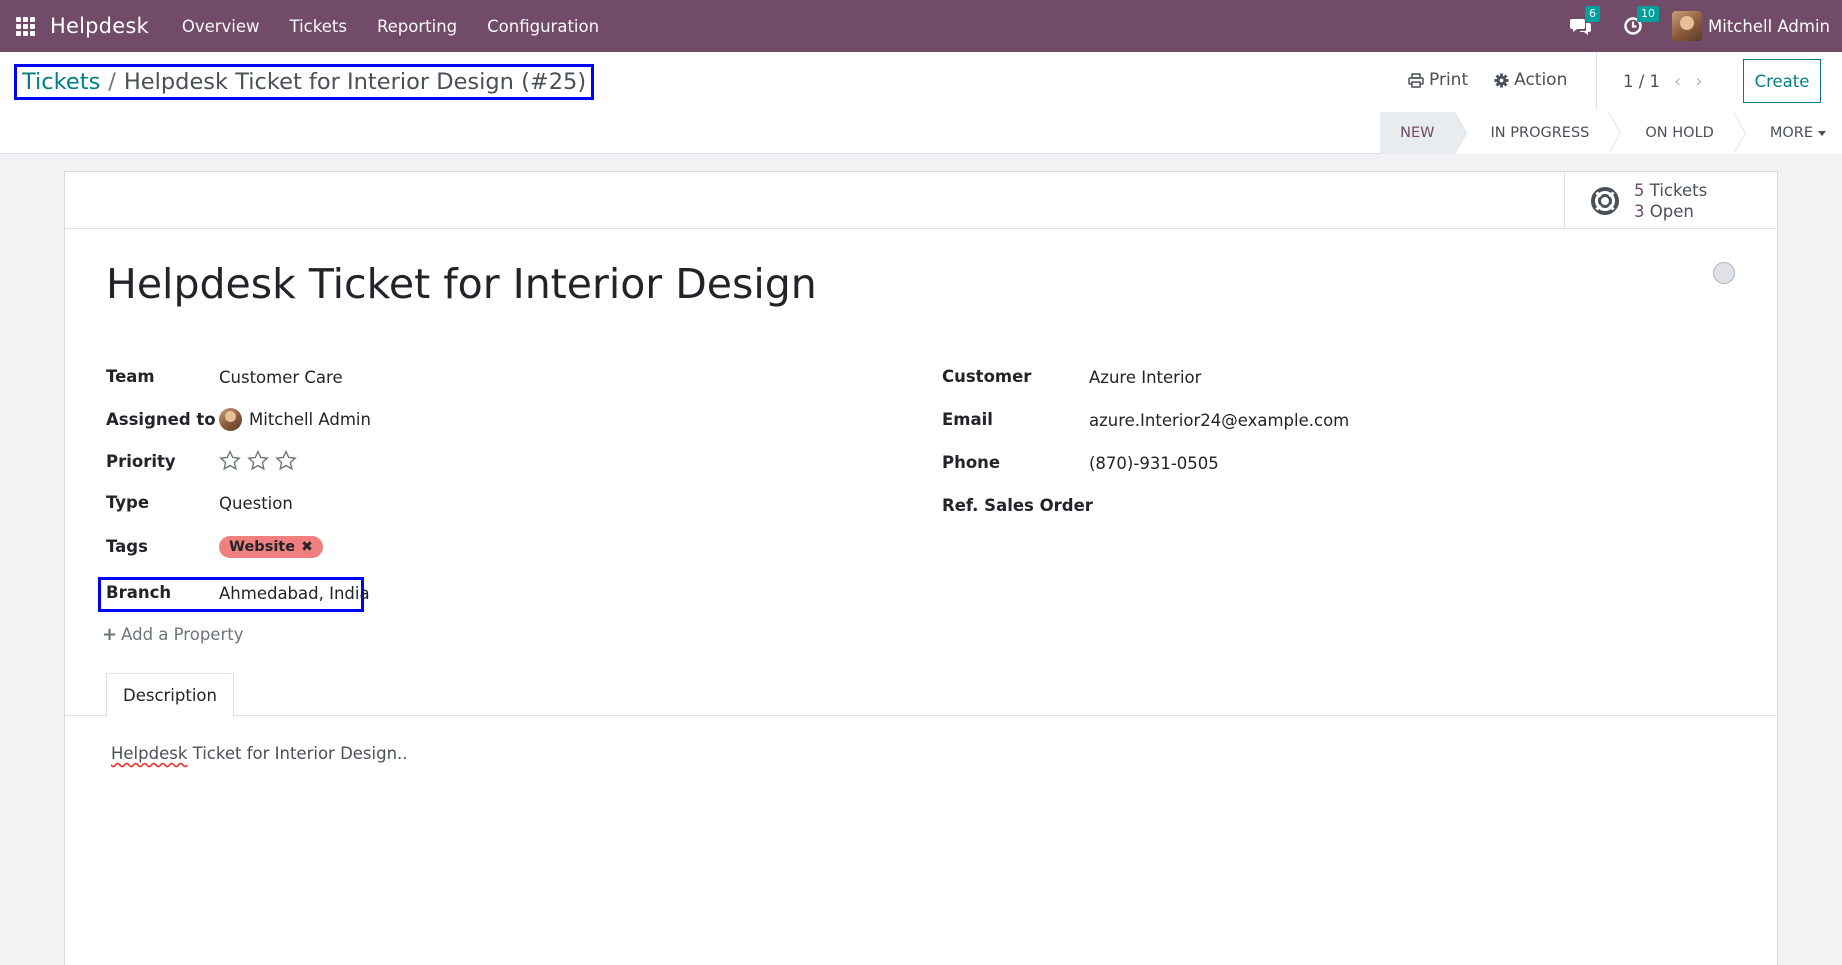 The image size is (1842, 965). What do you see at coordinates (1782, 81) in the screenshot?
I see `create-button: Create` at bounding box center [1782, 81].